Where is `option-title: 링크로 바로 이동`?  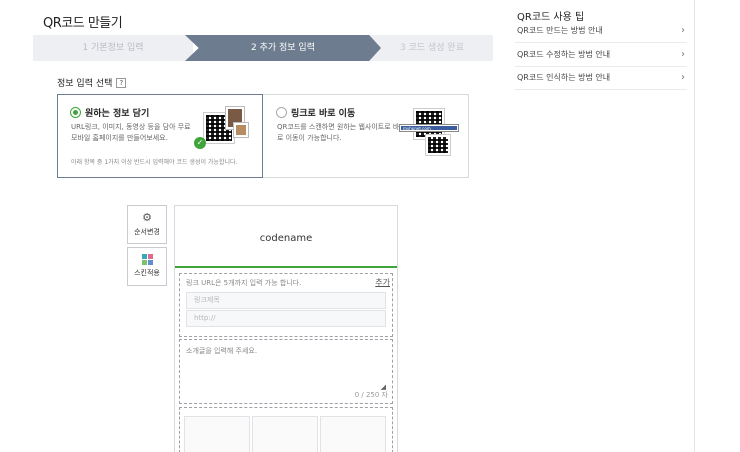
option-title: 링크로 바로 이동 is located at coordinates (323, 114).